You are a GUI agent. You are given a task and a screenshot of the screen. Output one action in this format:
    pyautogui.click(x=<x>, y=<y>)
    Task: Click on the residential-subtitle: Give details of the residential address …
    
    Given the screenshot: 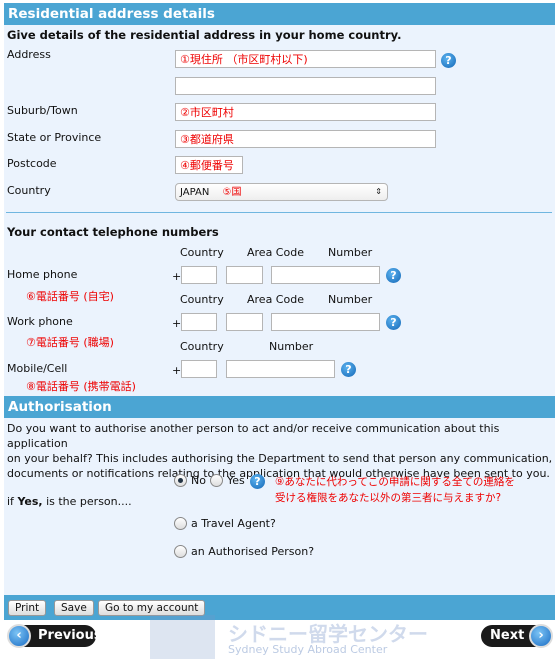 What is the action you would take?
    pyautogui.click(x=204, y=35)
    